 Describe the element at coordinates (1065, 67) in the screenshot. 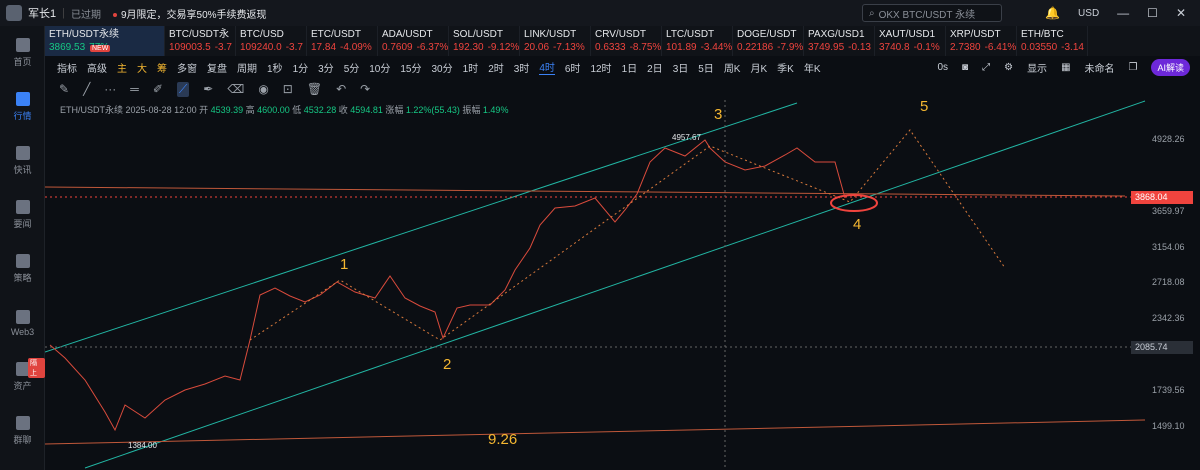

I see `grid-icon: ▦` at that location.